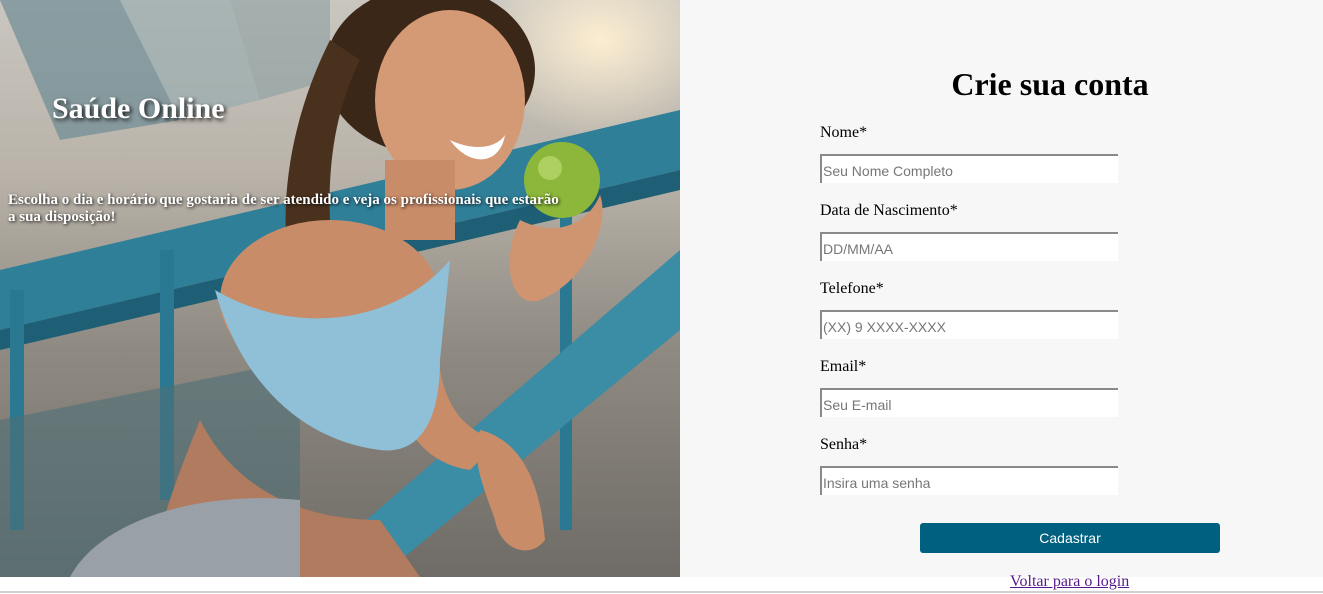  Describe the element at coordinates (1070, 538) in the screenshot. I see `register-button: Cadastrar` at that location.